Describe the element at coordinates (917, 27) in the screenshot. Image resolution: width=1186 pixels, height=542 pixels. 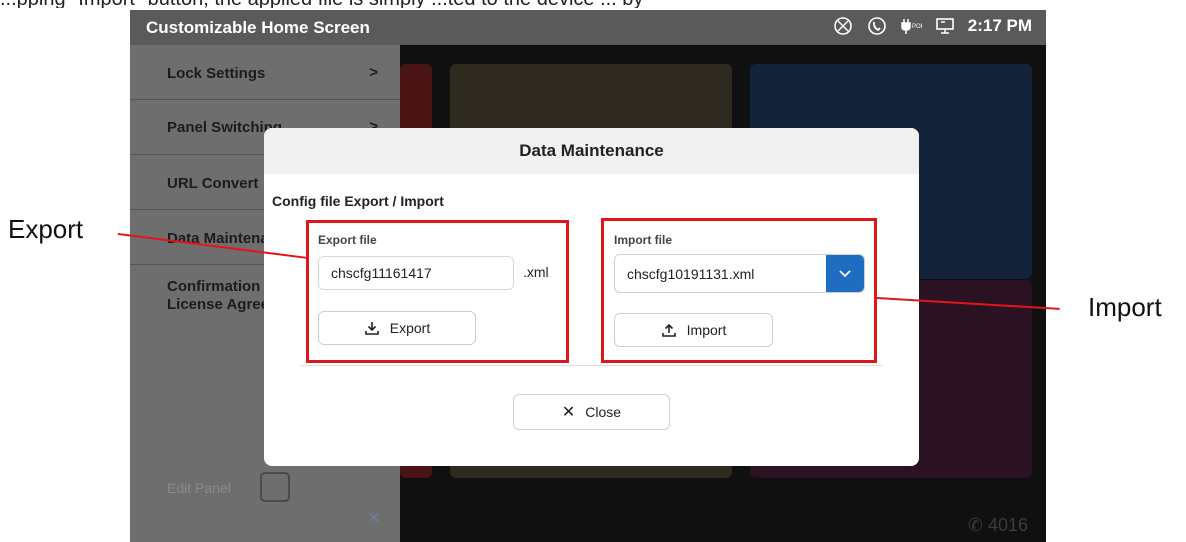
I see `svg-text: POE` at that location.